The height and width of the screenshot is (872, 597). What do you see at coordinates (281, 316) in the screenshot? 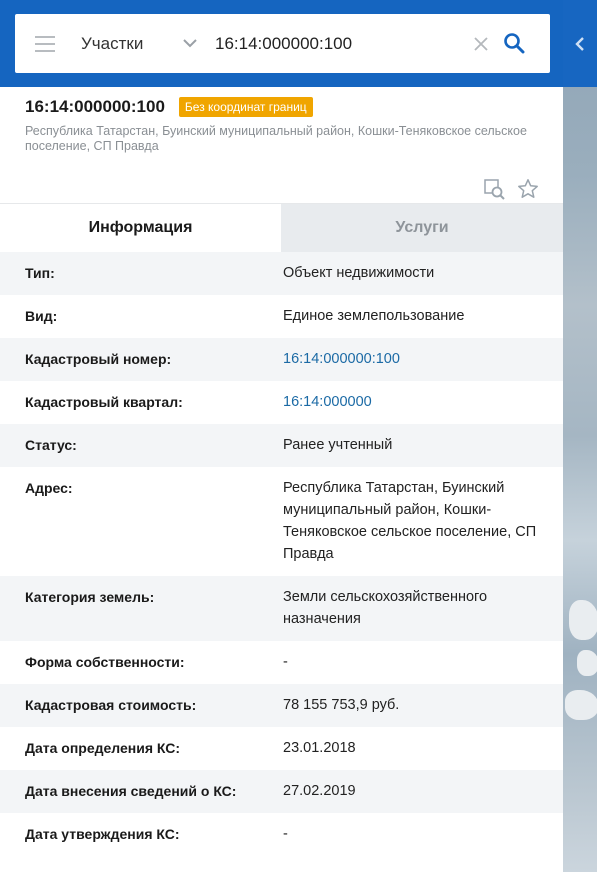
I see `table-row: Вид: Единое землепользование` at bounding box center [281, 316].